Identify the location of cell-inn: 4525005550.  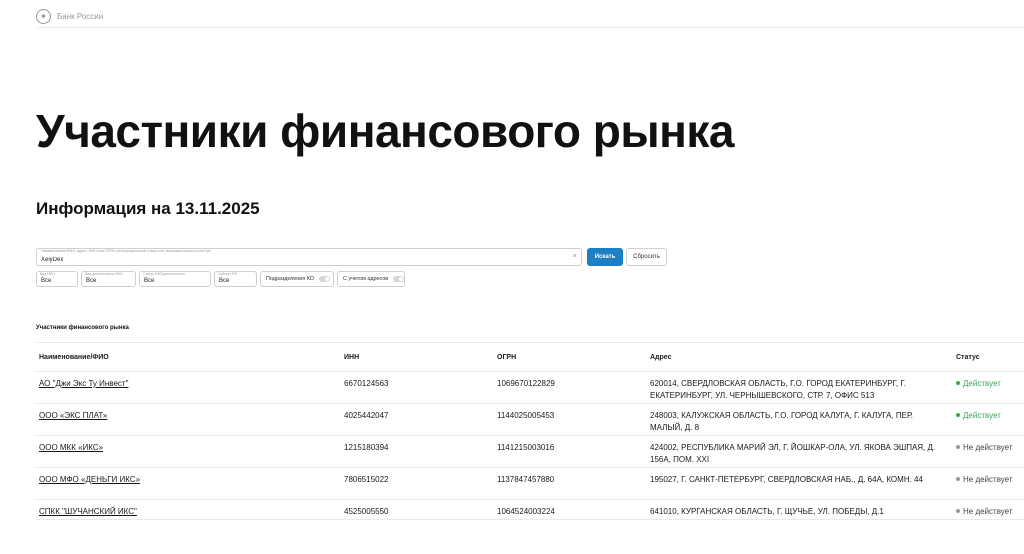
(417, 509).